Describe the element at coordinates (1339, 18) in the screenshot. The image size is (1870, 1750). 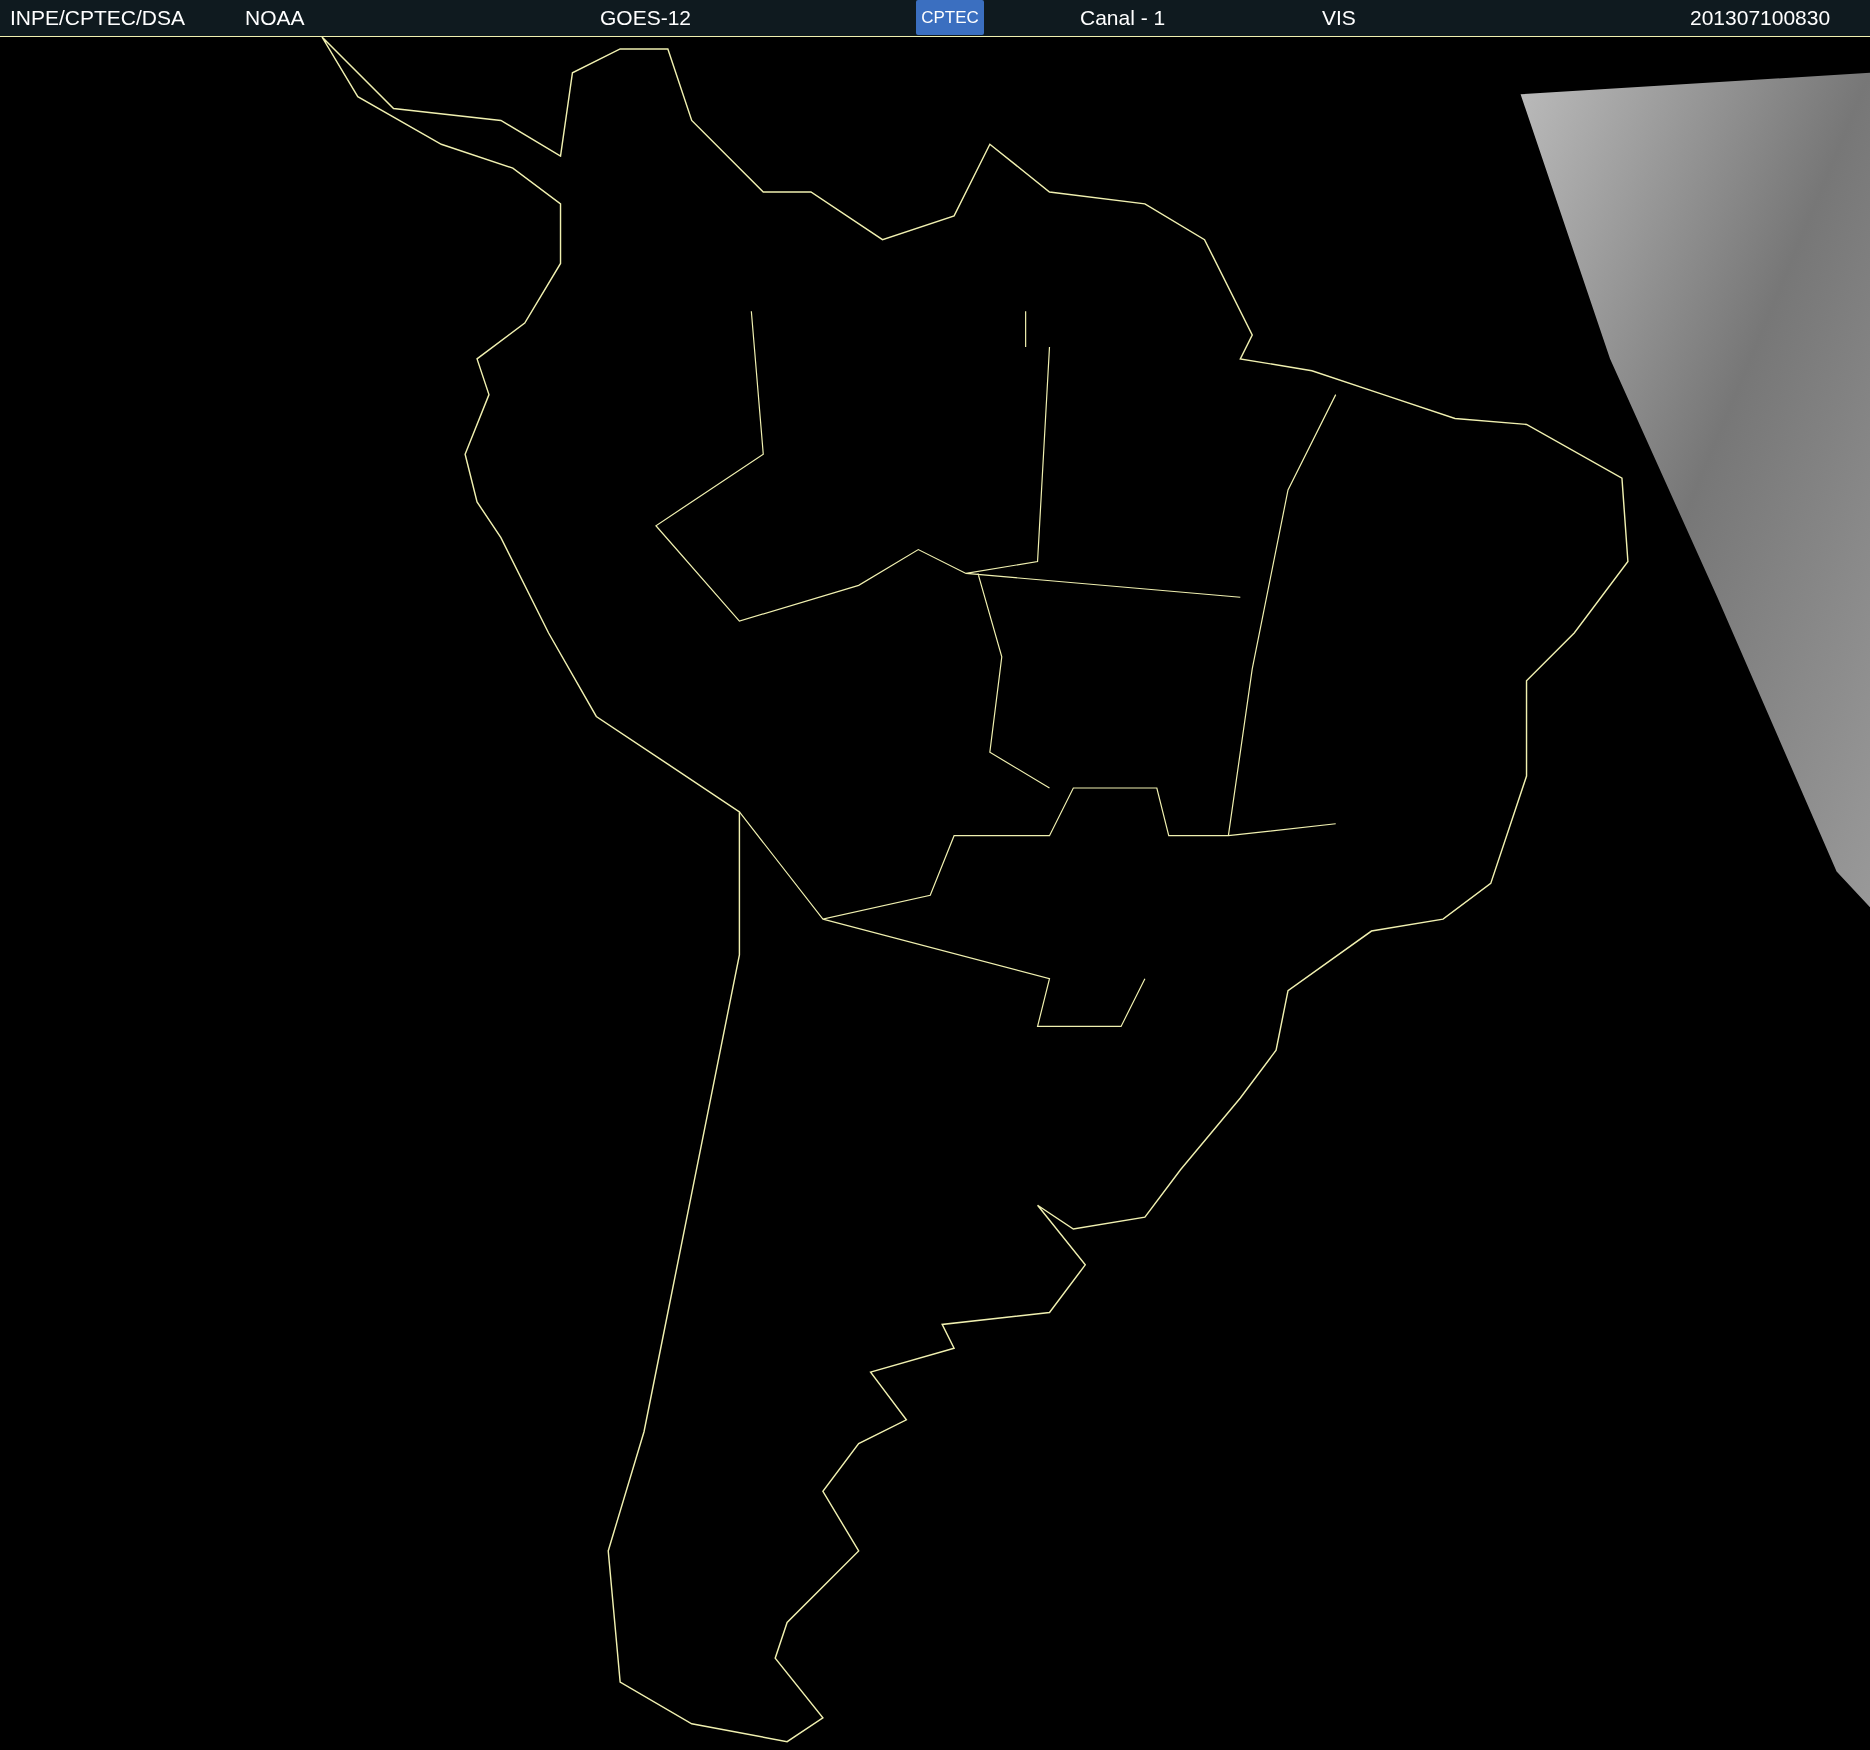
I see `header-label: VIS` at that location.